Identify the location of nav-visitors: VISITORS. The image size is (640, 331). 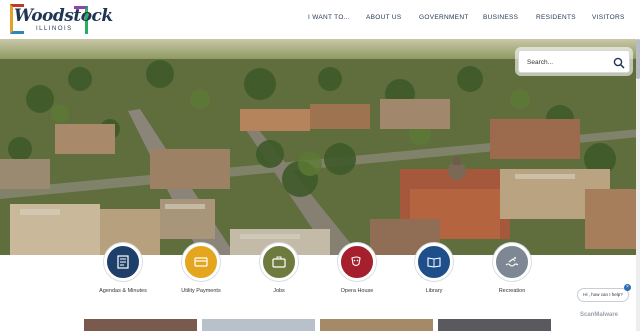
(608, 17).